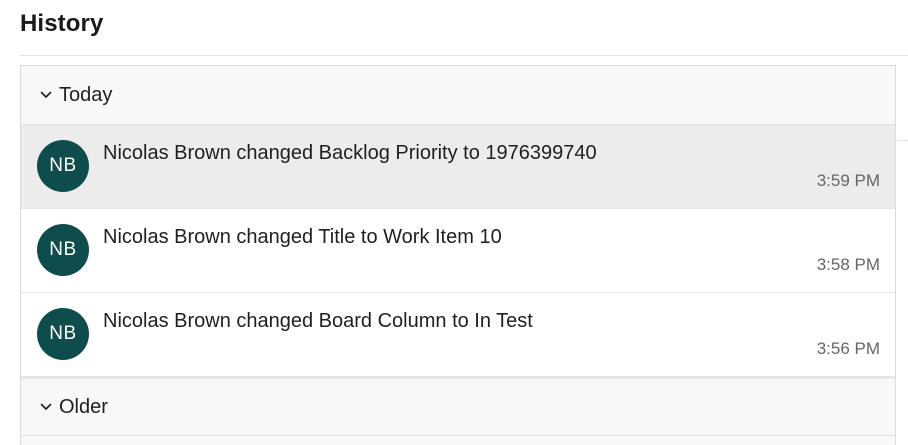 Image resolution: width=908 pixels, height=445 pixels. I want to click on title-divider, so click(464, 55).